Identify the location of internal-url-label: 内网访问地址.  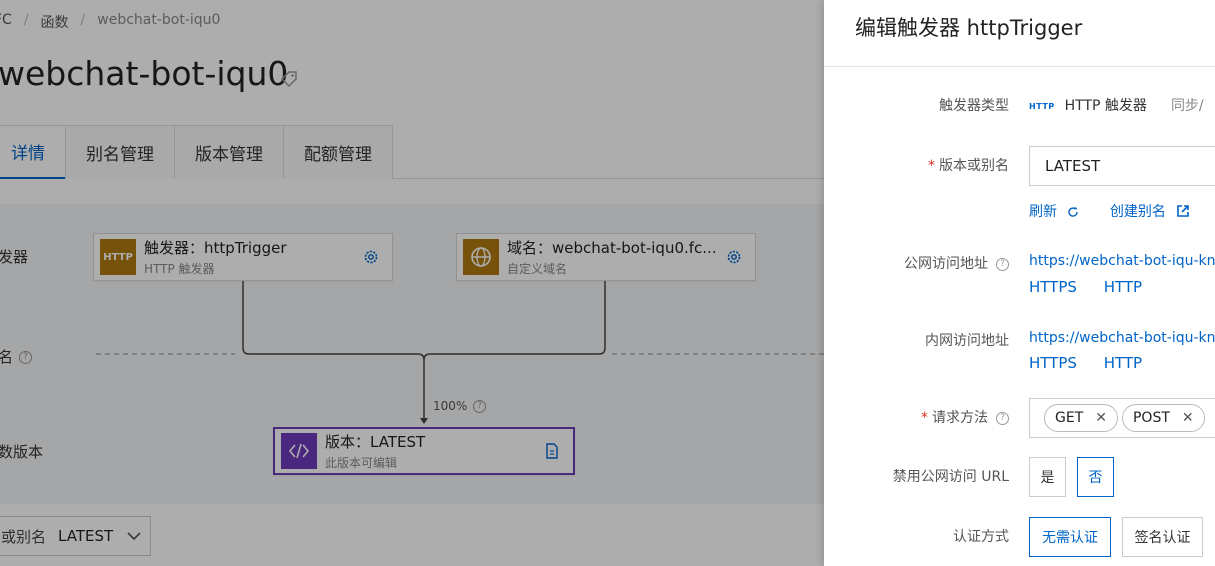
(967, 341).